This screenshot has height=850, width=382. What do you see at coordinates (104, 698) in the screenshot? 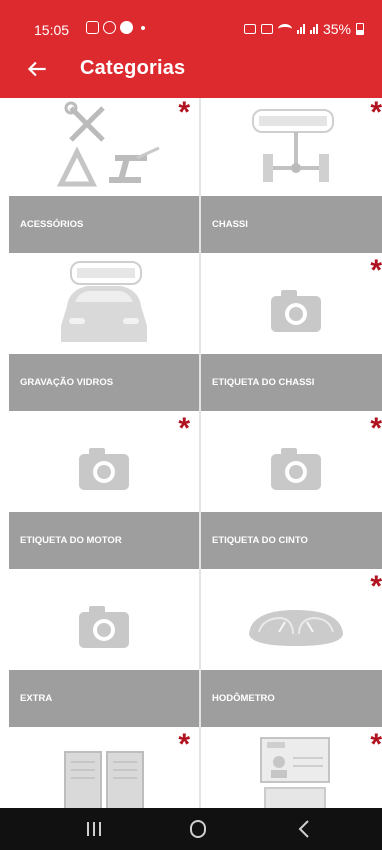
I see `category-label: EXTRA` at bounding box center [104, 698].